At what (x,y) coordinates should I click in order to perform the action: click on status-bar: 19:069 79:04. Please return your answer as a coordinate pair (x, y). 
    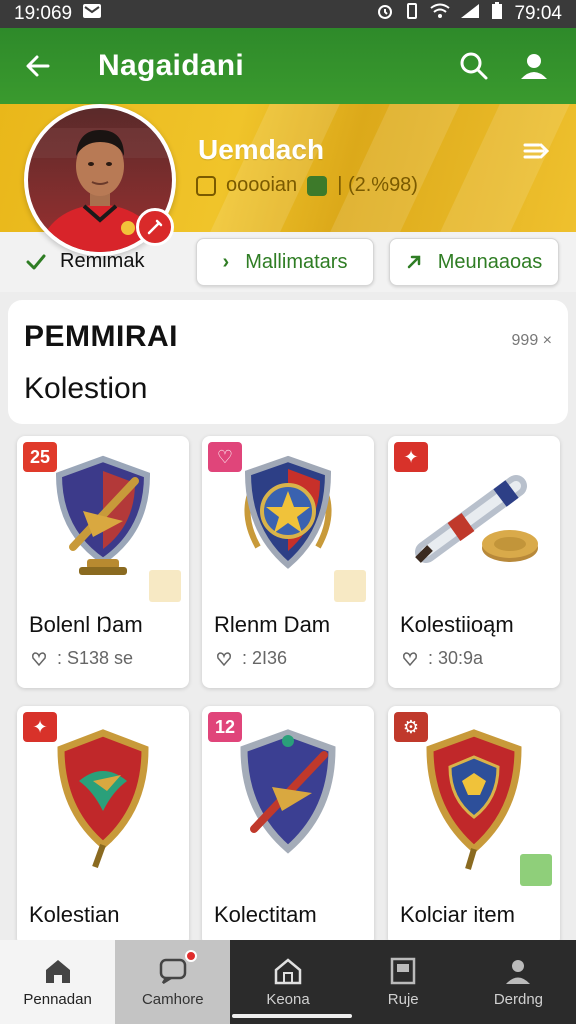
    Looking at the image, I should click on (288, 14).